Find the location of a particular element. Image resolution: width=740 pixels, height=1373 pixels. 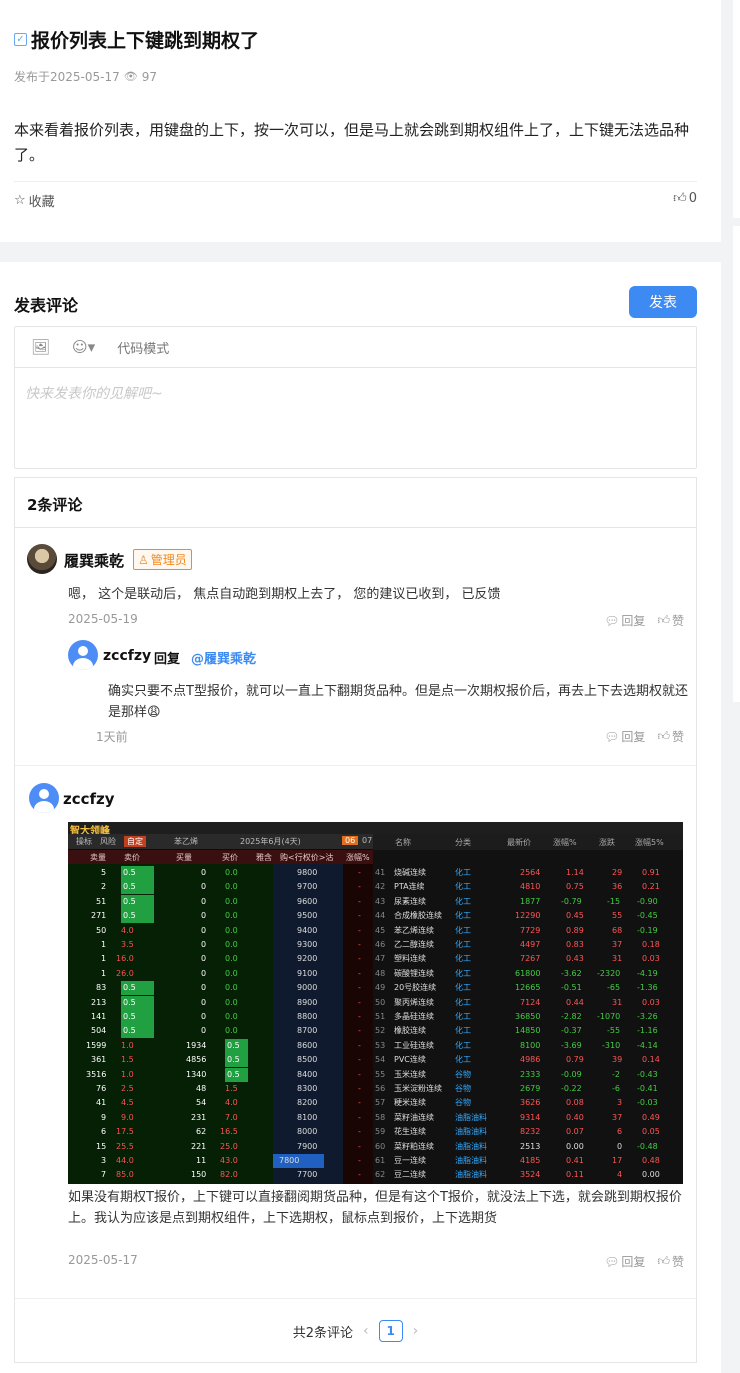

comment-editor: 🖼︎ ☺▾ 代码模式 快来发表你的见解吧~ is located at coordinates (355, 397).